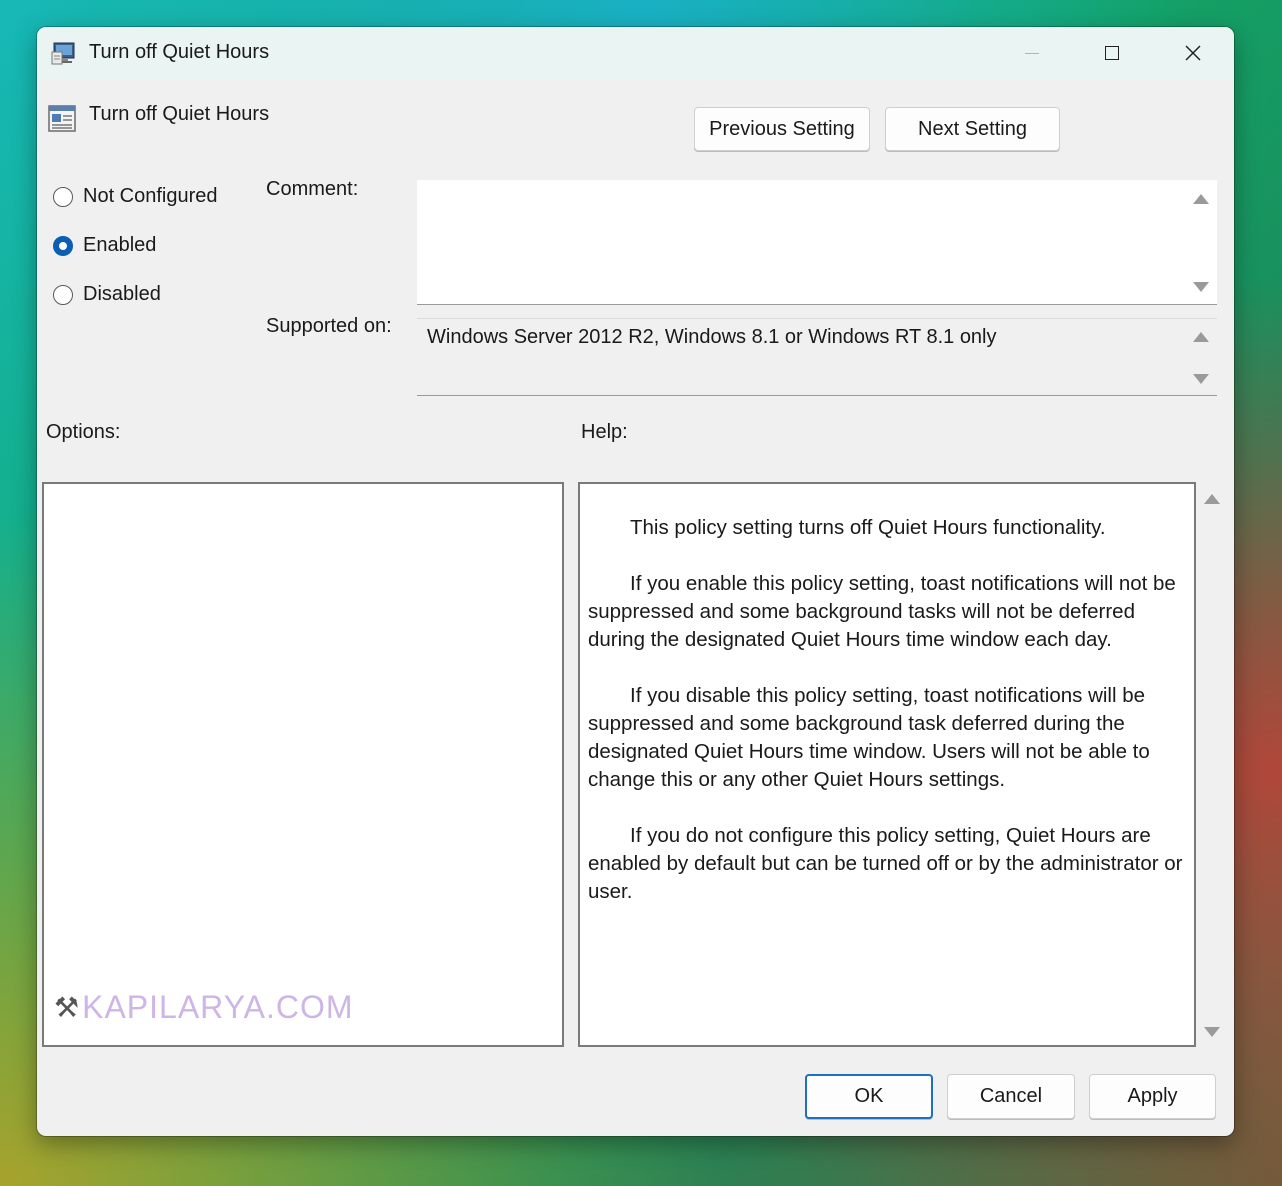 Image resolution: width=1282 pixels, height=1186 pixels. Describe the element at coordinates (150, 196) in the screenshot. I see `radio-label: Not Configured` at that location.